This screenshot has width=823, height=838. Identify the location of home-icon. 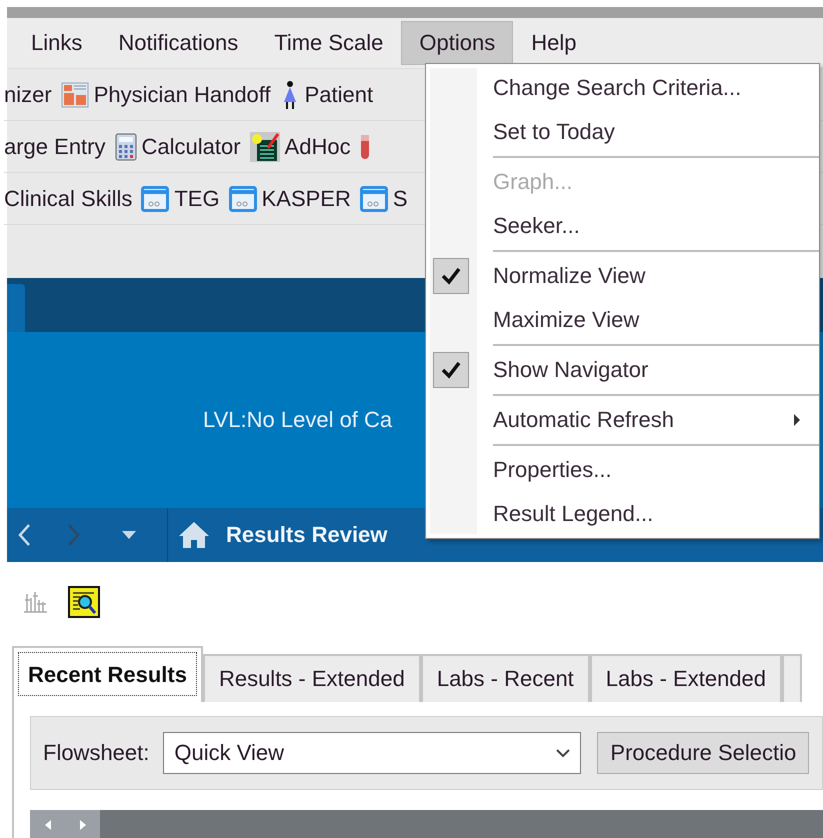
(194, 535).